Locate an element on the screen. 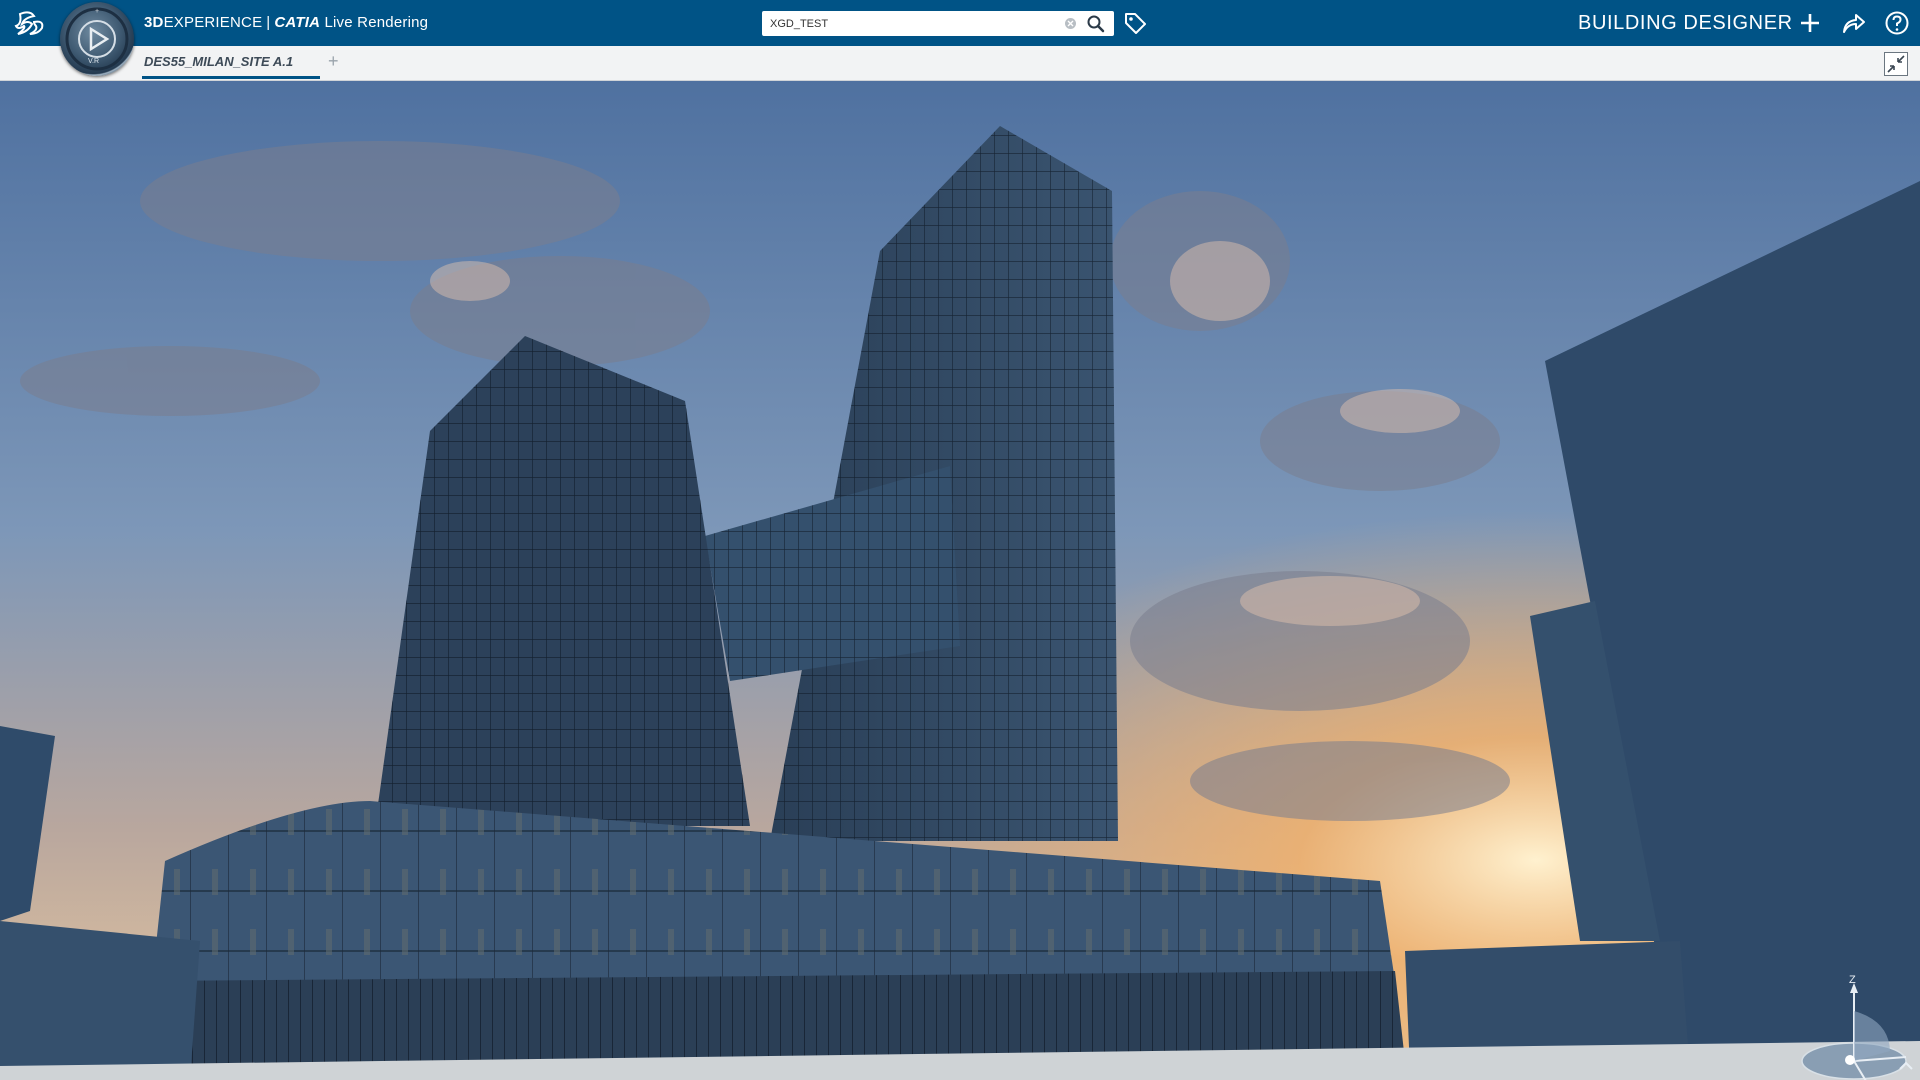 Image resolution: width=1920 pixels, height=1080 pixels. collapse-icon is located at coordinates (1896, 64).